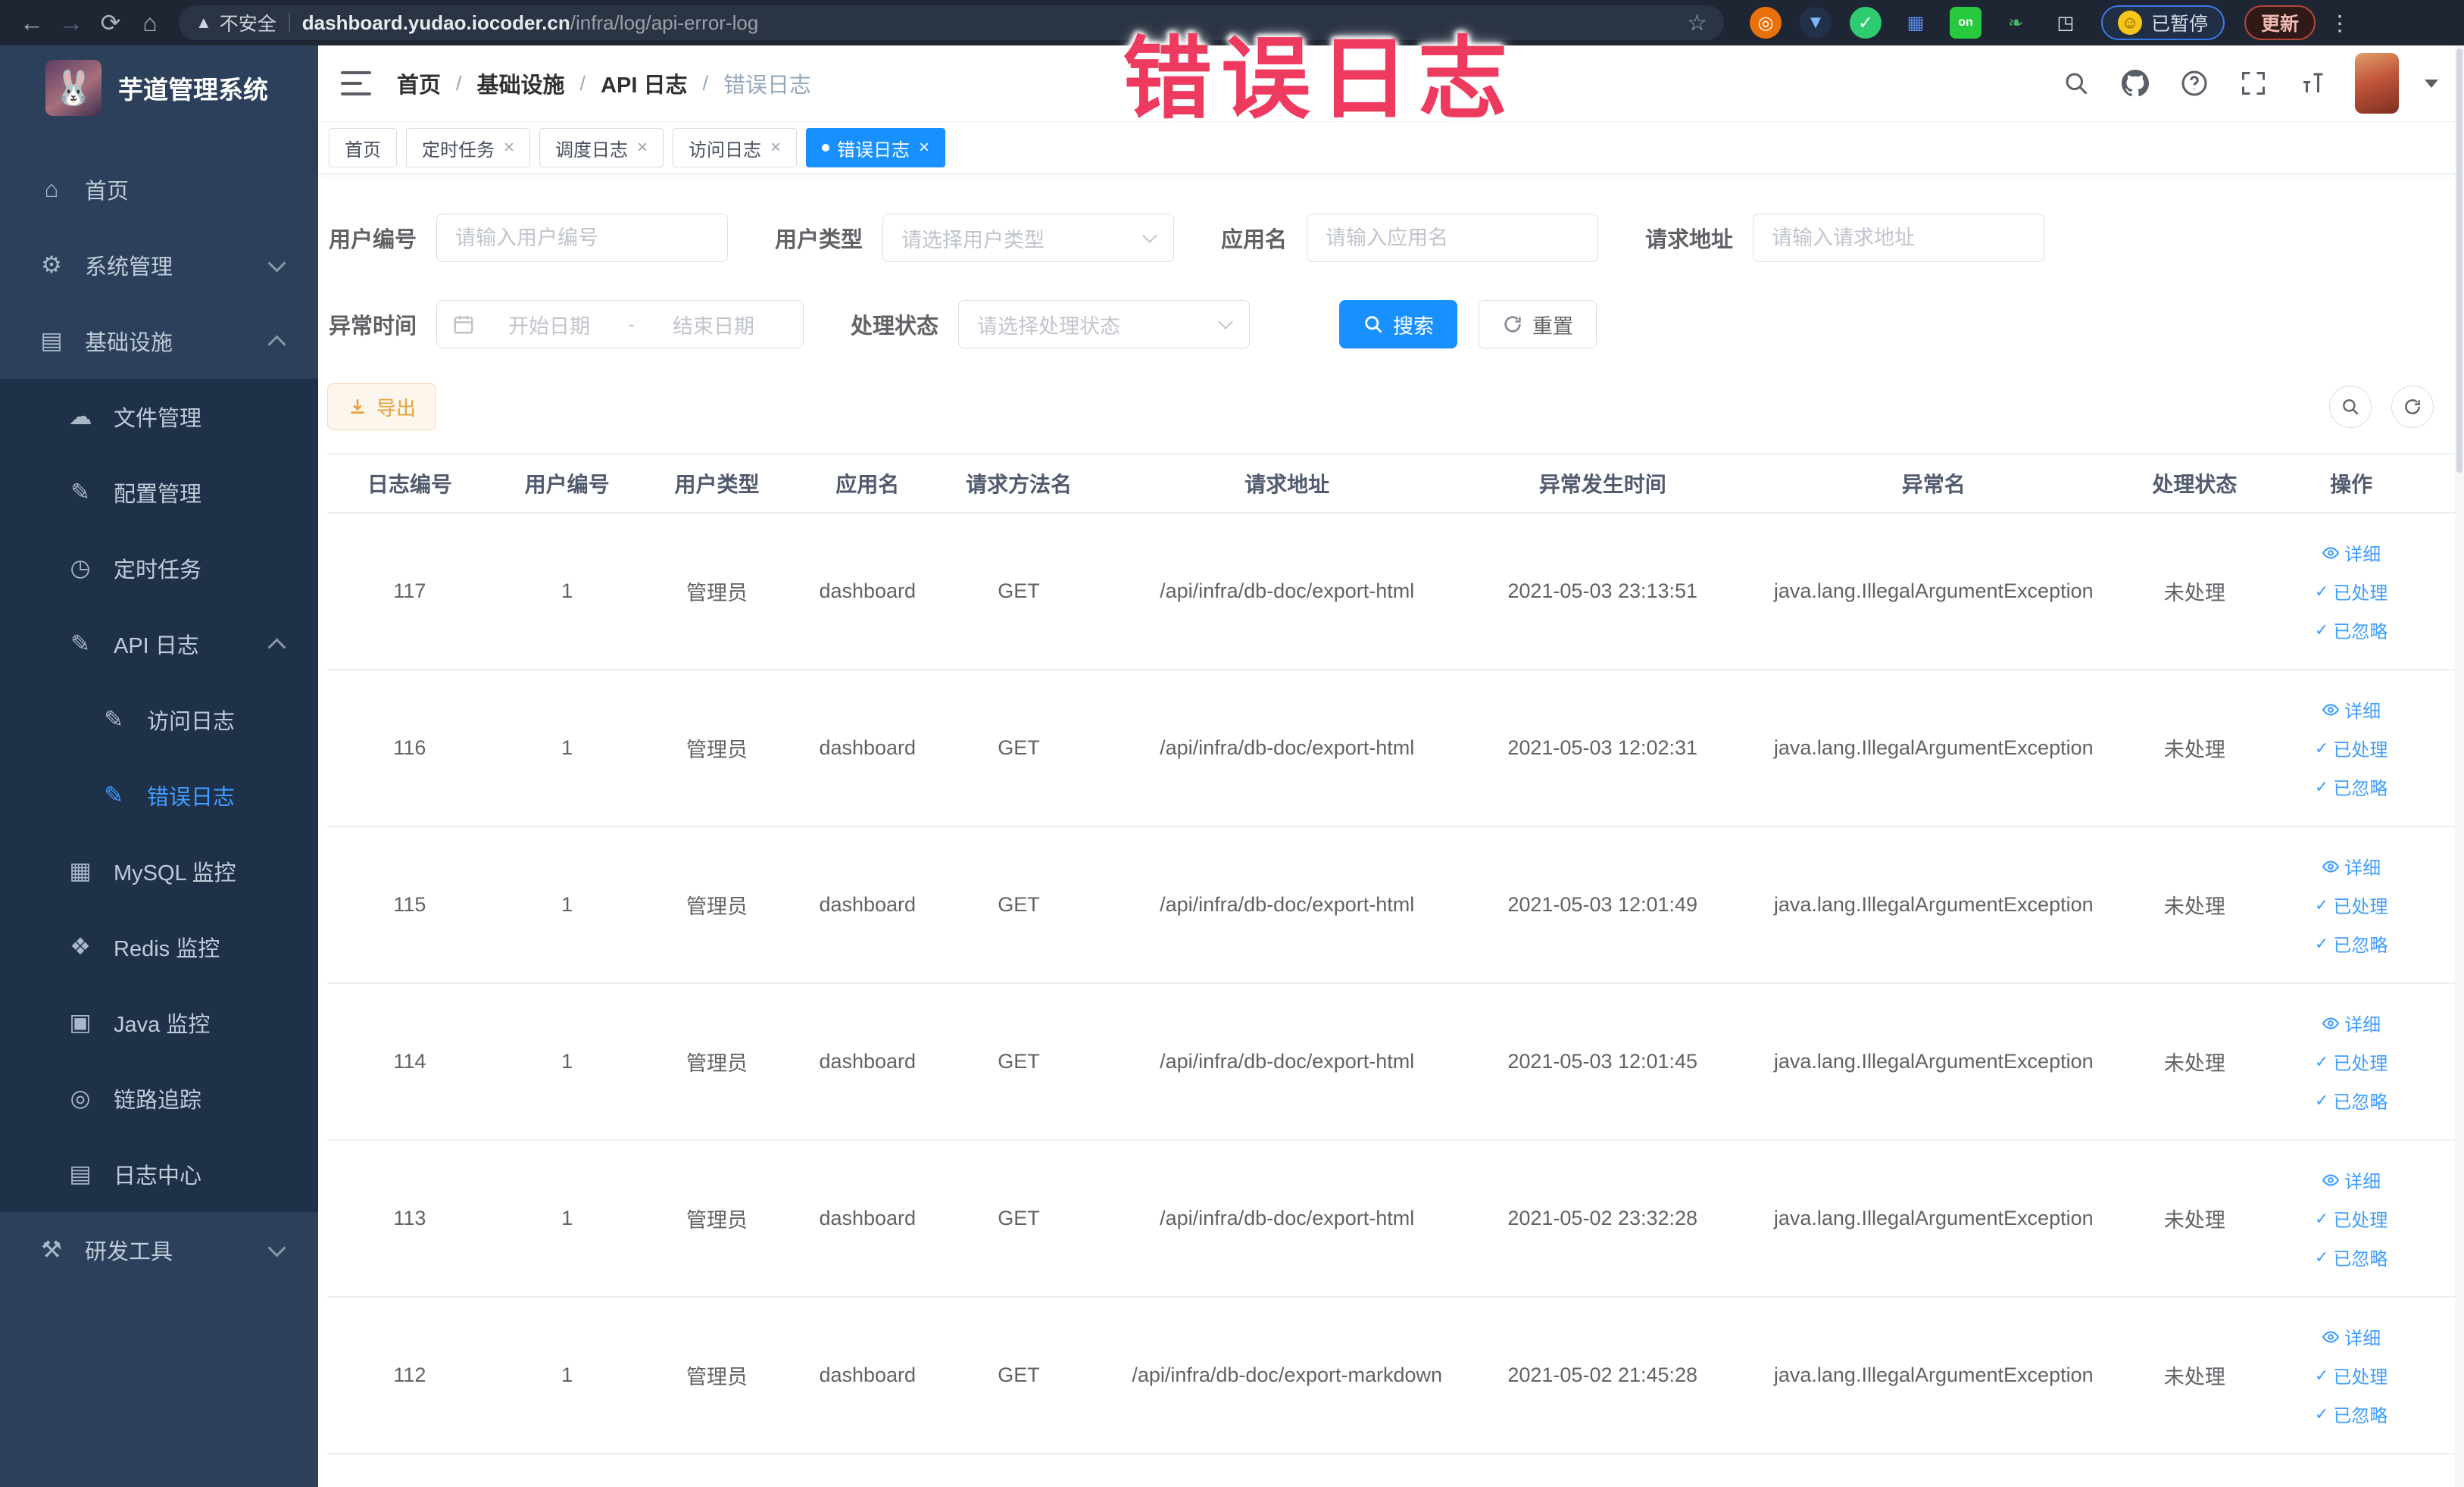 The image size is (2464, 1487). I want to click on sidebar-item-11: ▣ Java 监控, so click(159, 1023).